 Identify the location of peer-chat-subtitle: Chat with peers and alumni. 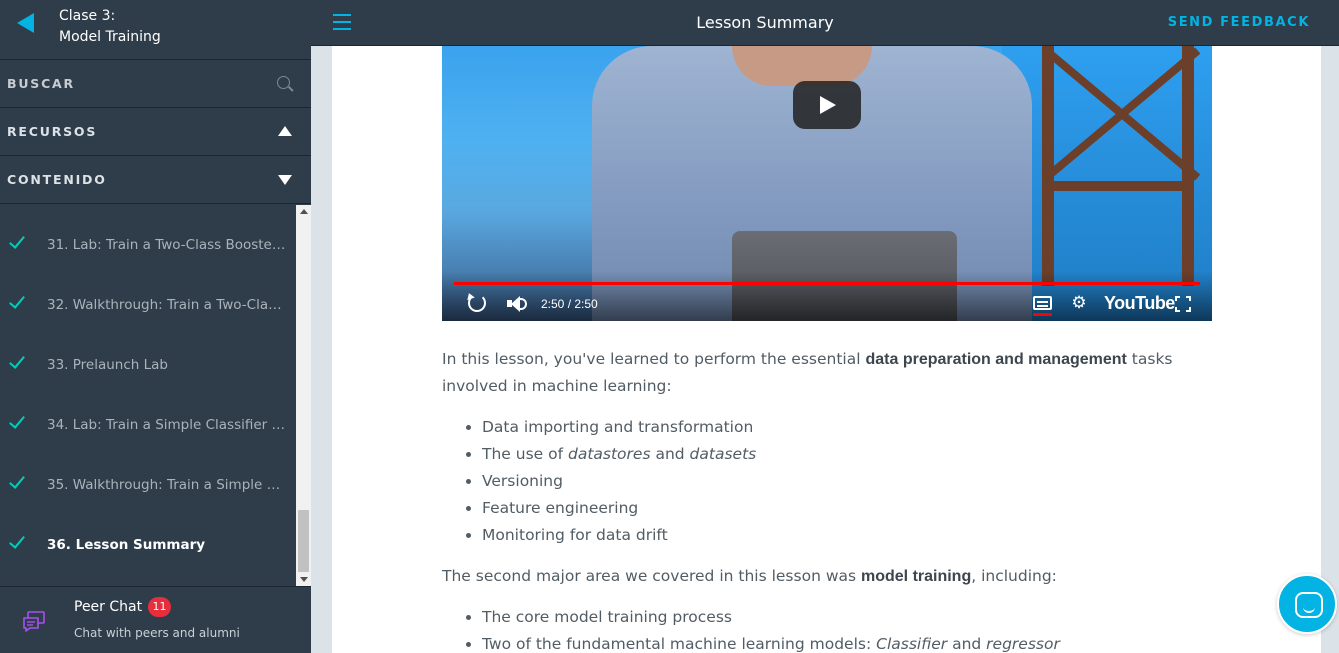
(157, 633).